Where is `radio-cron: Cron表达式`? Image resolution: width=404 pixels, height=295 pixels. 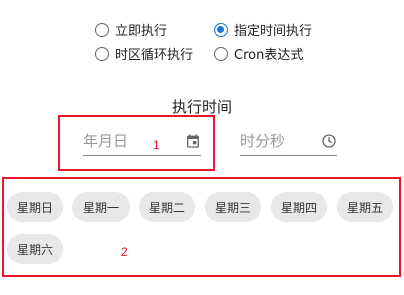 radio-cron: Cron表达式 is located at coordinates (258, 53).